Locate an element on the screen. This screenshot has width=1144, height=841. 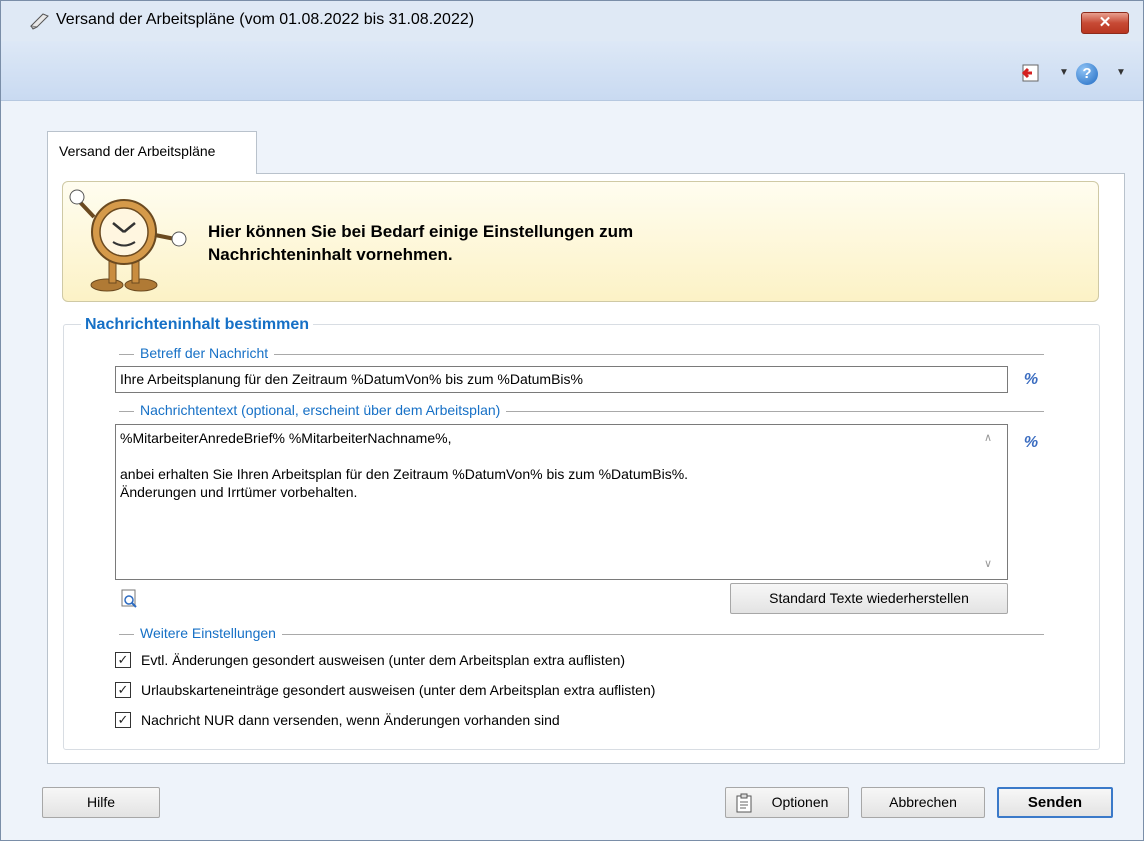
options-button-label: Optionen is located at coordinates (800, 802).